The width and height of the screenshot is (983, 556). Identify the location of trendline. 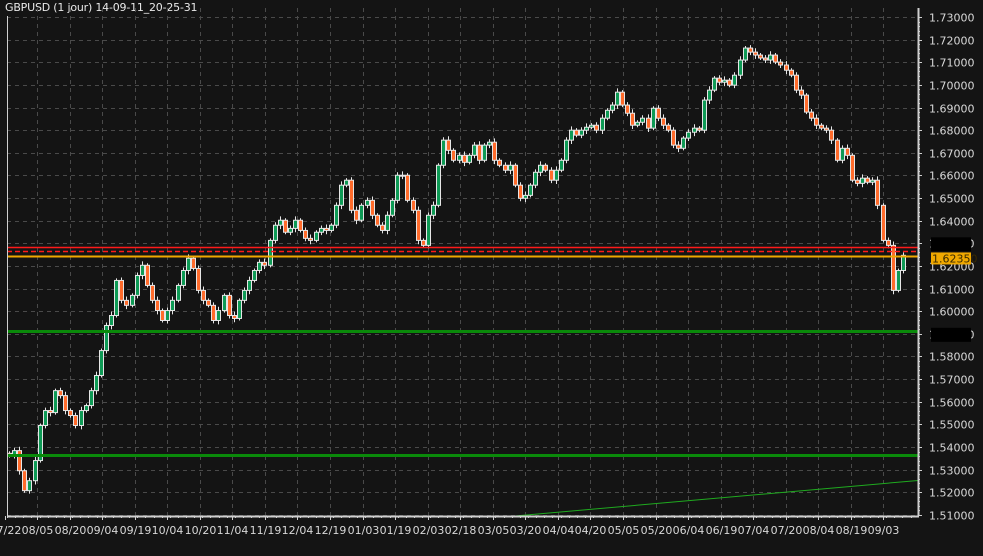
(716, 498).